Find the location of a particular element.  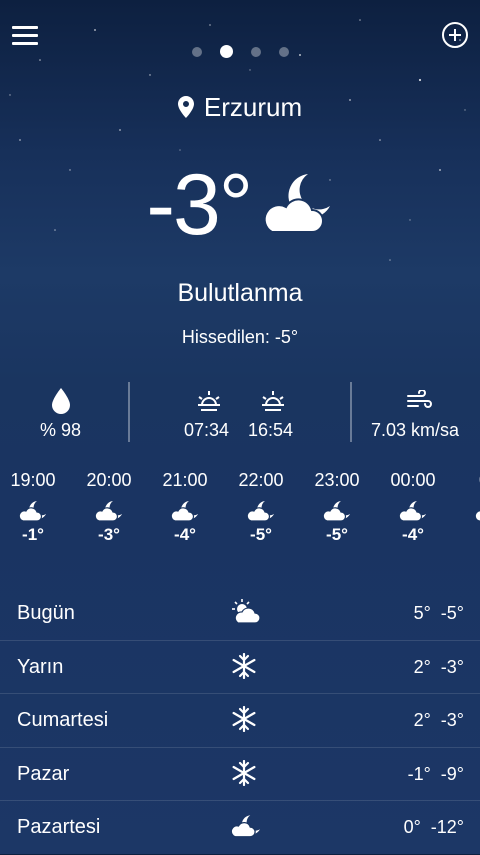

wind-speed: 7.03 km/sa is located at coordinates (415, 430).